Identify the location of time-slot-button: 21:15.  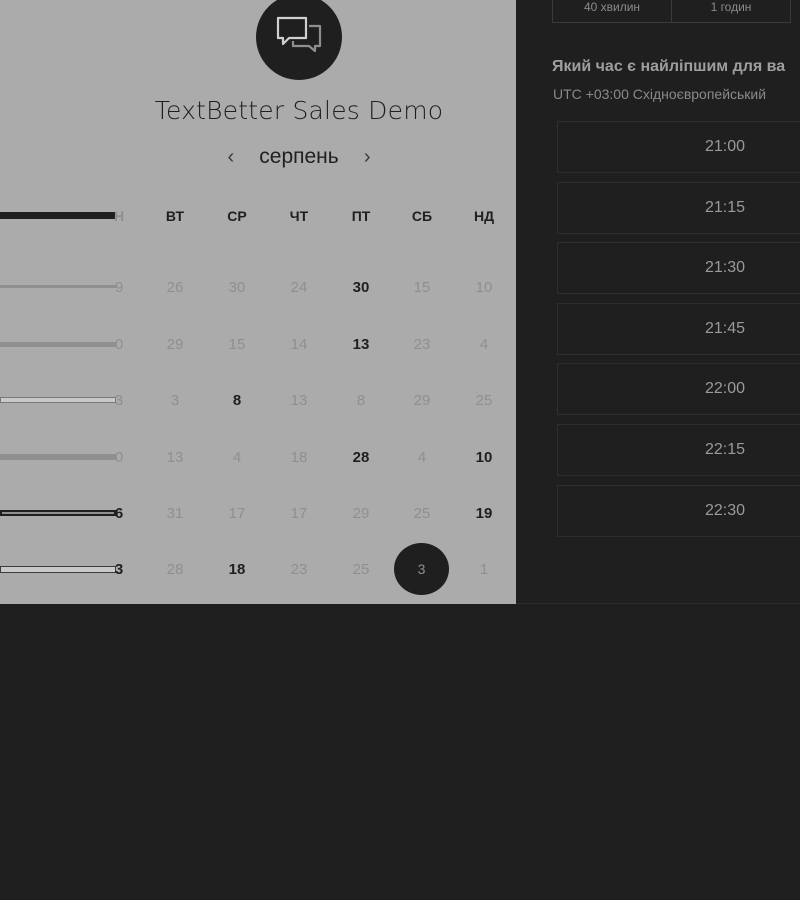
(678, 207).